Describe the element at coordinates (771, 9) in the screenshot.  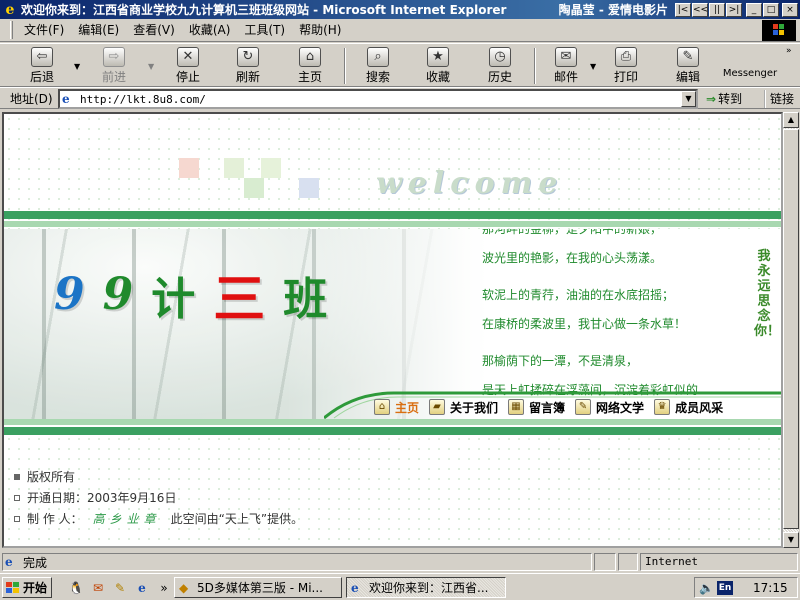
I see `restore-button: □` at that location.